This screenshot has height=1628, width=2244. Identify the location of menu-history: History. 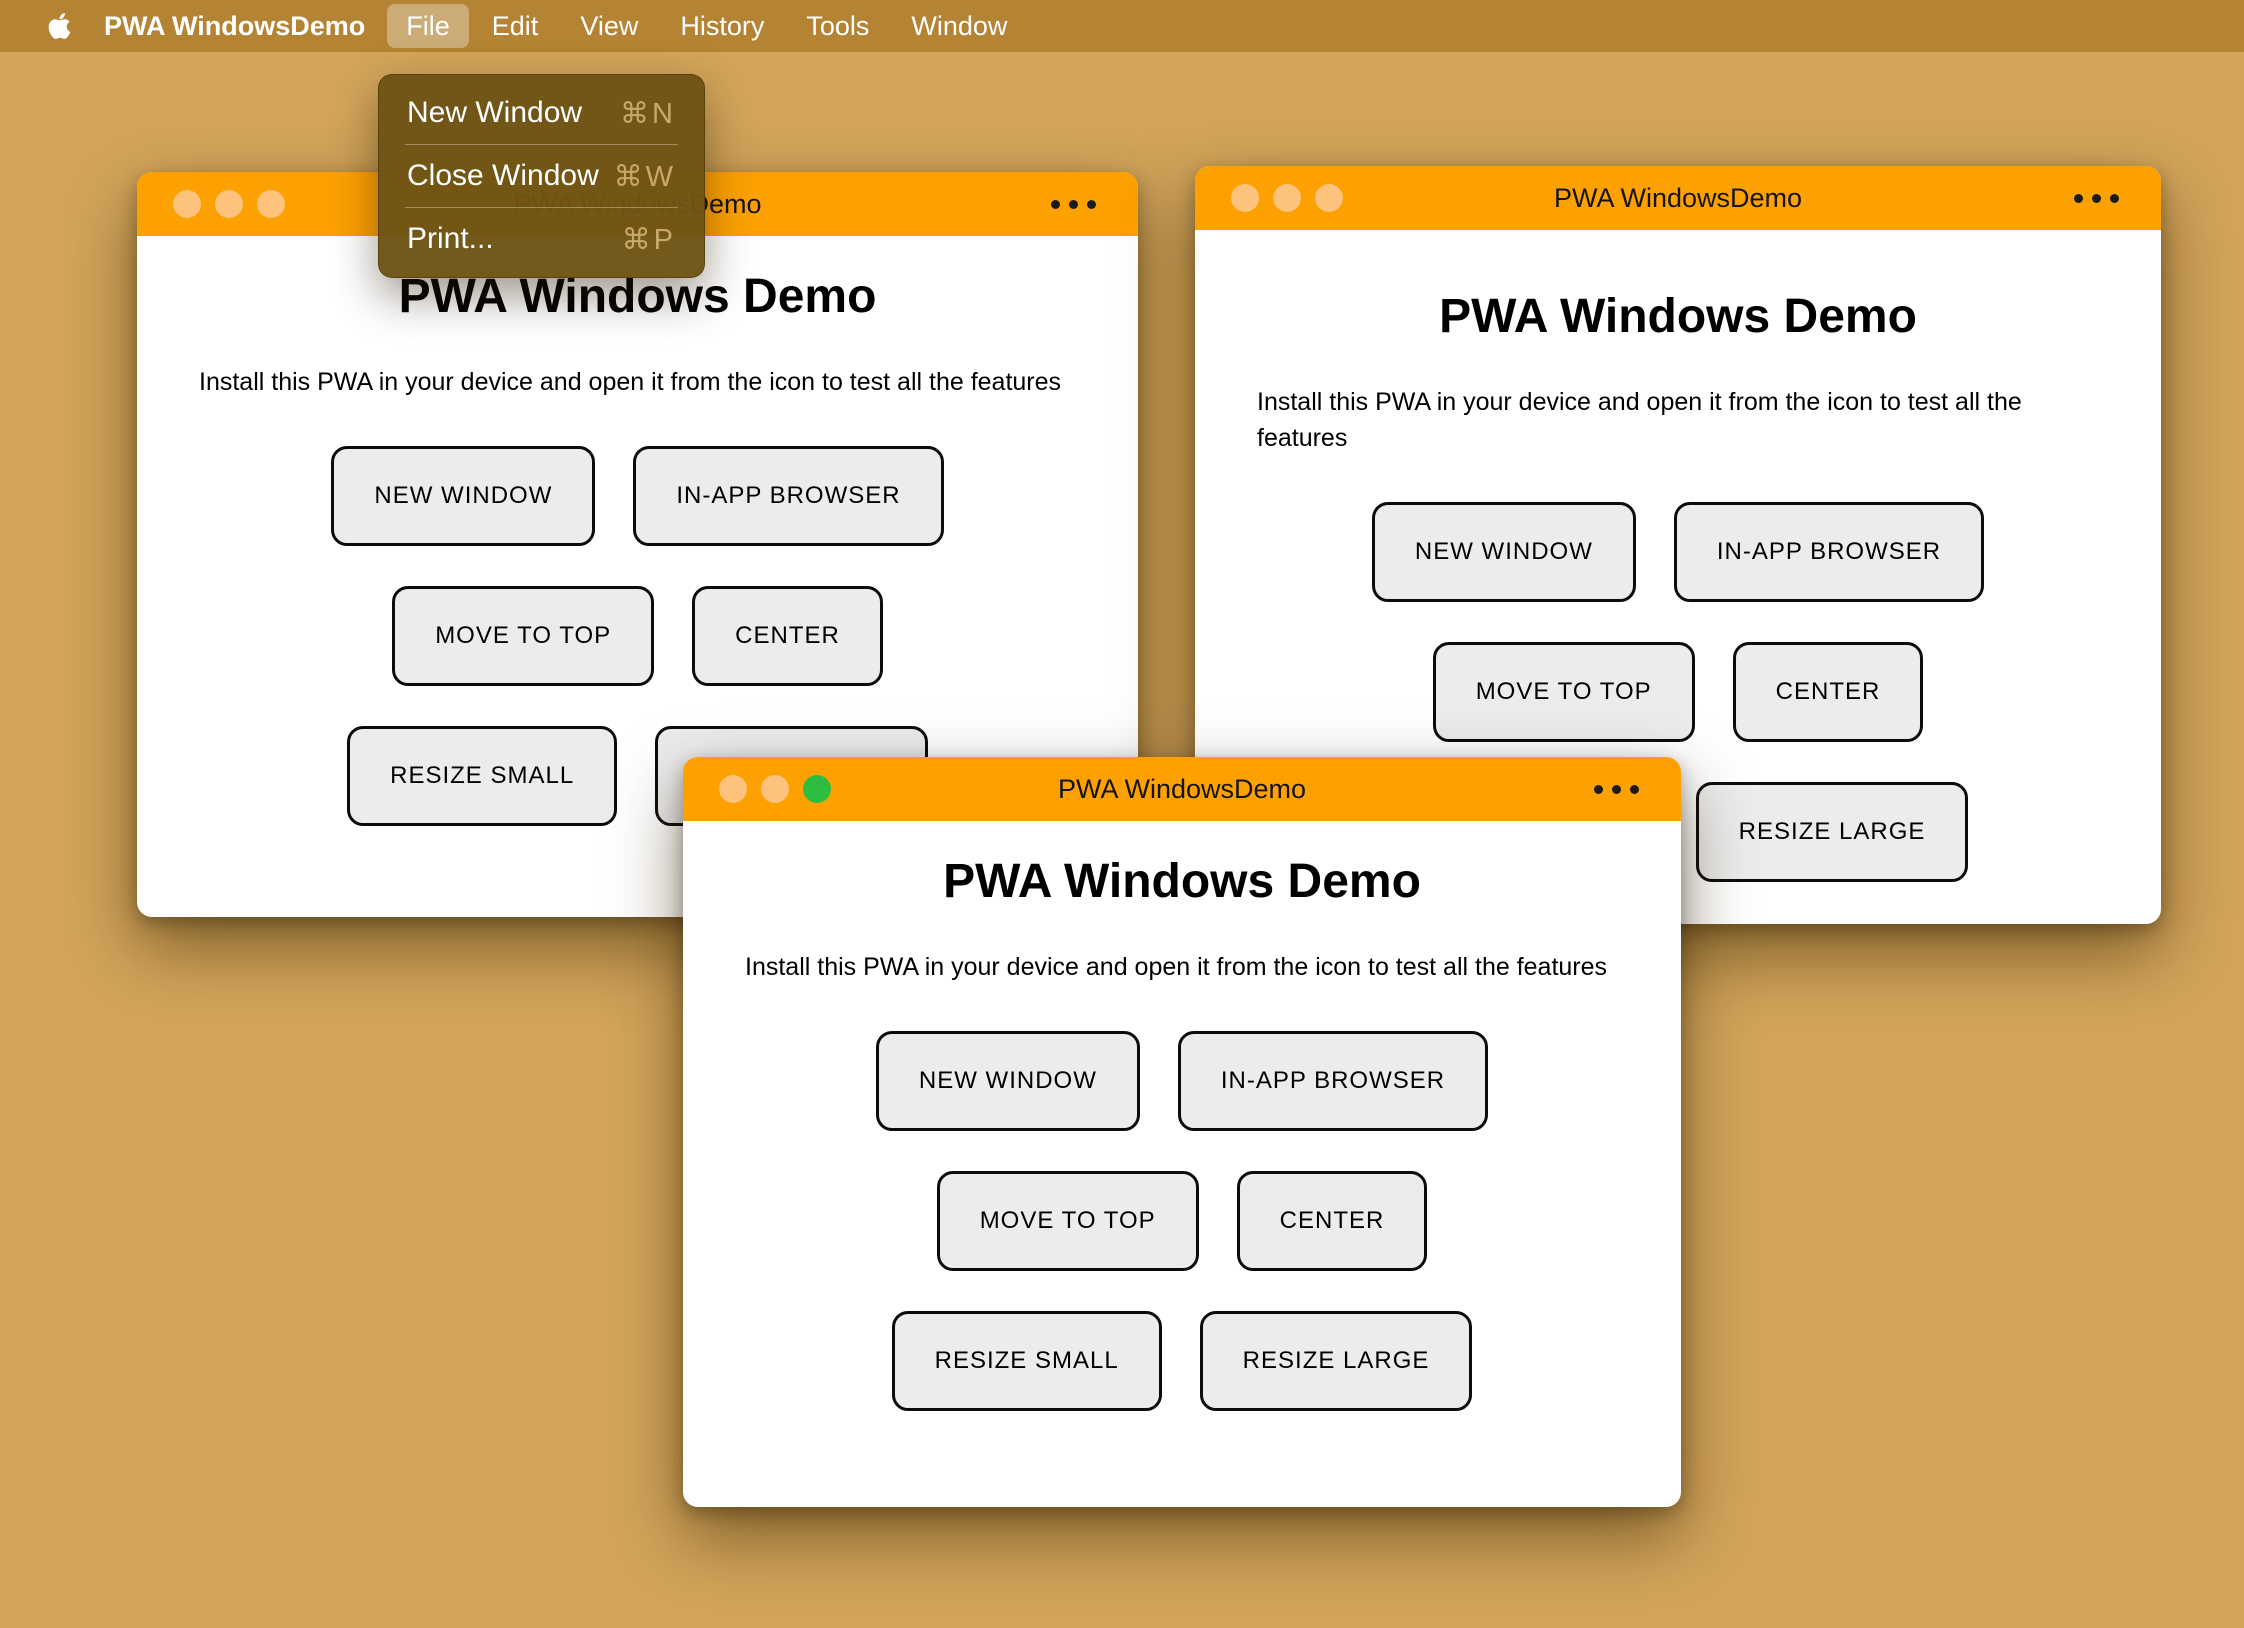
(722, 26).